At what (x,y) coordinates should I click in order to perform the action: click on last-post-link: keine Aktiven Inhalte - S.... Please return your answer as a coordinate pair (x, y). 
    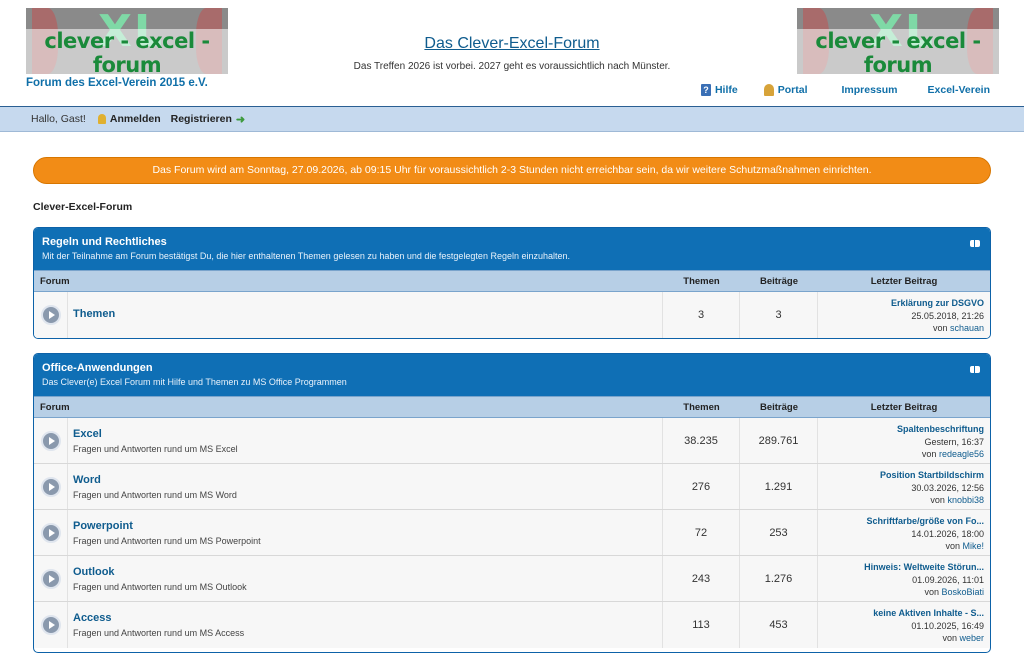
    Looking at the image, I should click on (901, 613).